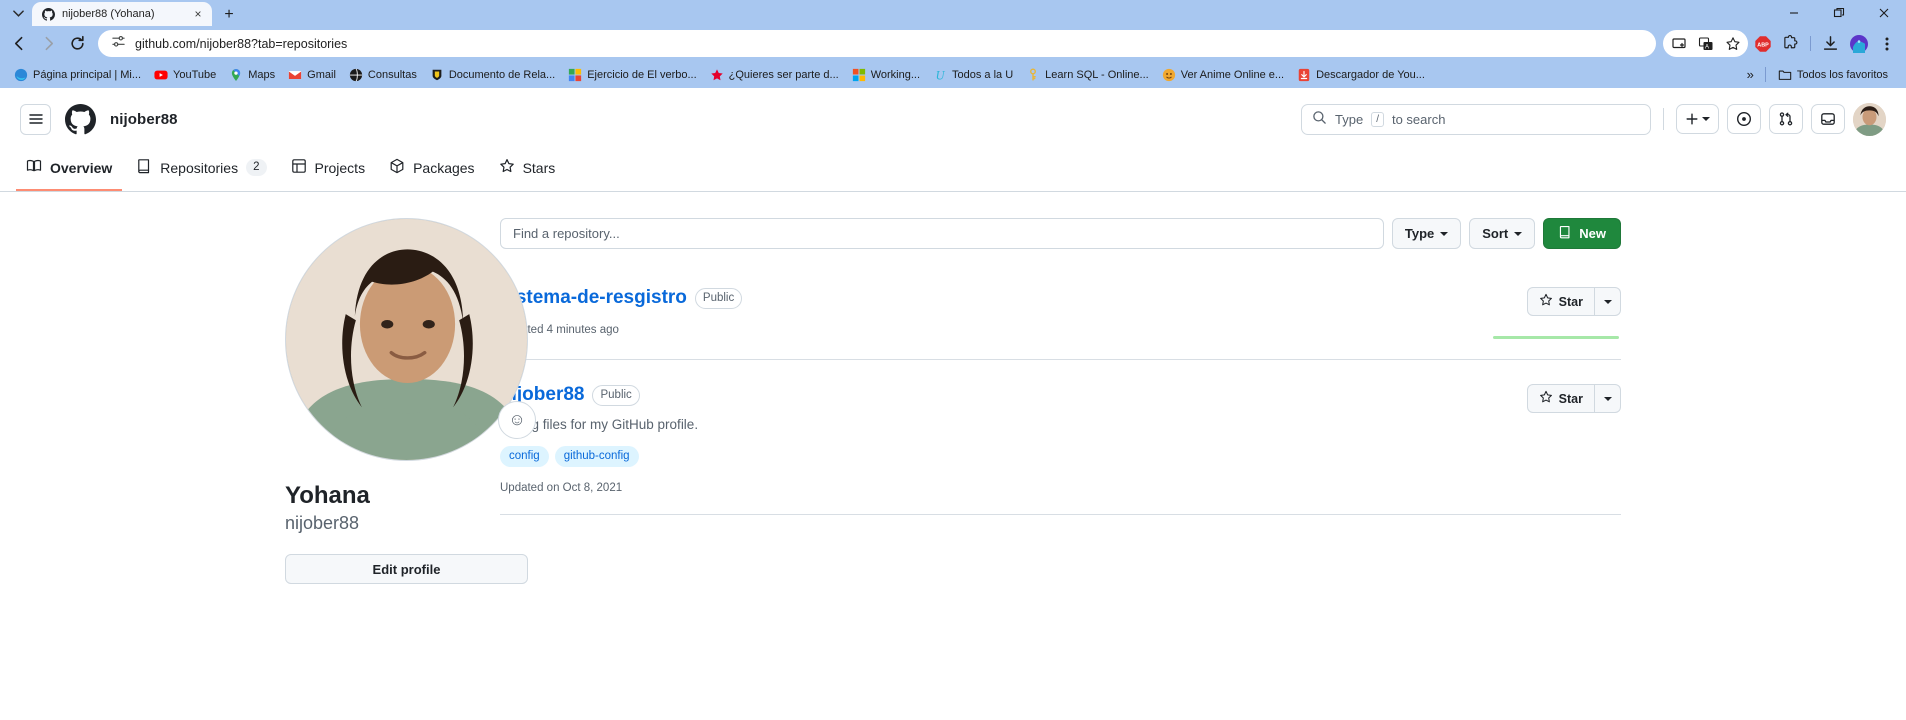 The width and height of the screenshot is (1906, 720). Describe the element at coordinates (19, 43) in the screenshot. I see `back-icon` at that location.